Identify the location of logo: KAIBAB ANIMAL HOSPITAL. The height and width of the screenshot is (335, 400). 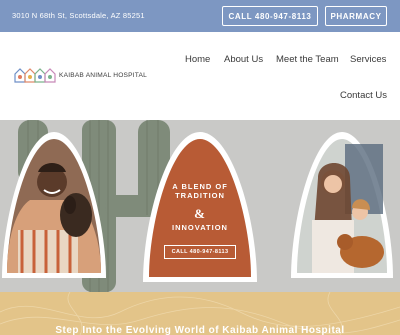
(80, 75).